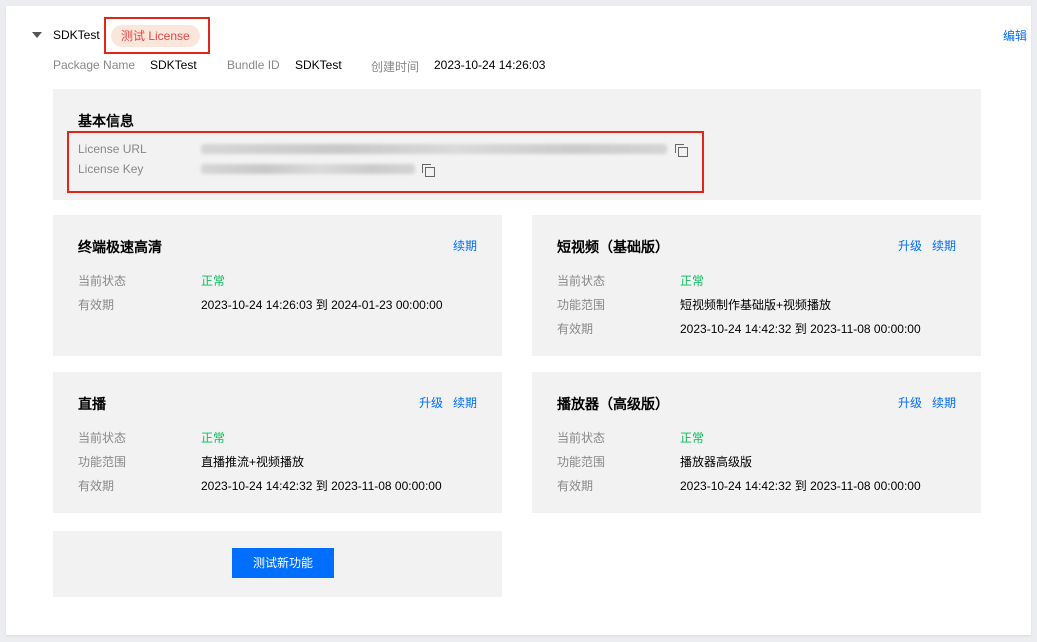 The width and height of the screenshot is (1037, 642). I want to click on test-new-feature-button: 测试新功能, so click(283, 563).